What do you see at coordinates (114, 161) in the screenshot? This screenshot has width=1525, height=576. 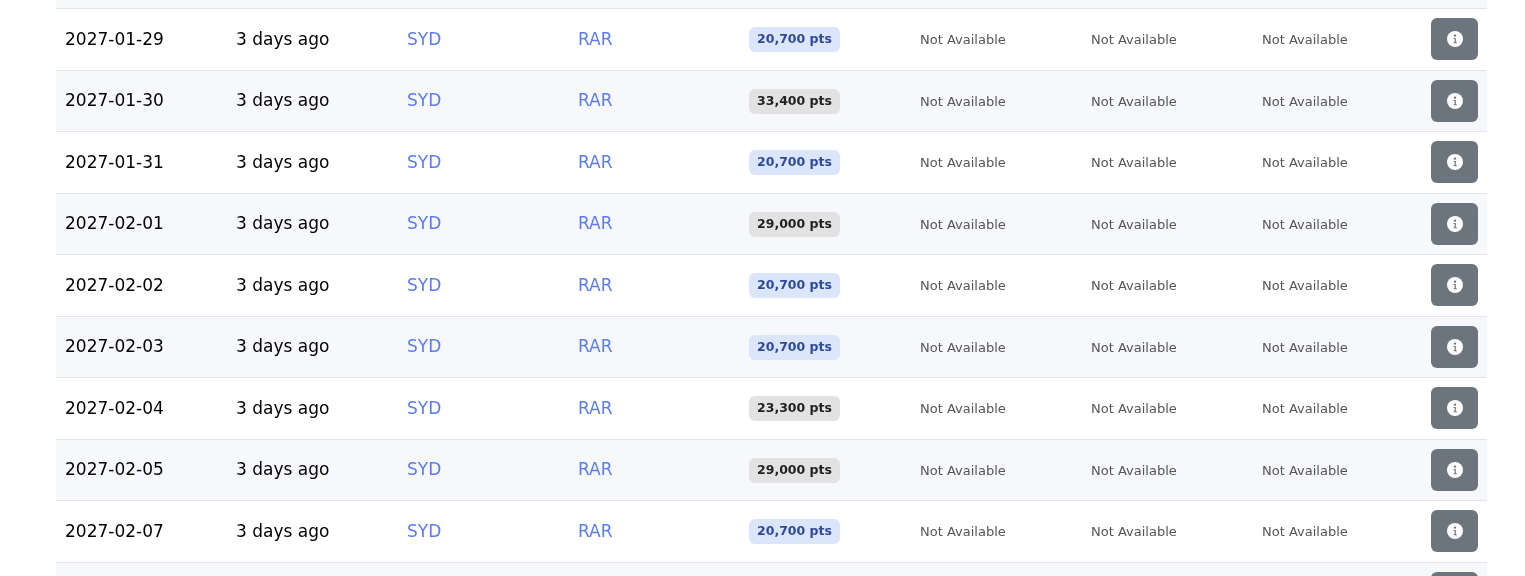 I see `date-cell: 2027-01-31` at bounding box center [114, 161].